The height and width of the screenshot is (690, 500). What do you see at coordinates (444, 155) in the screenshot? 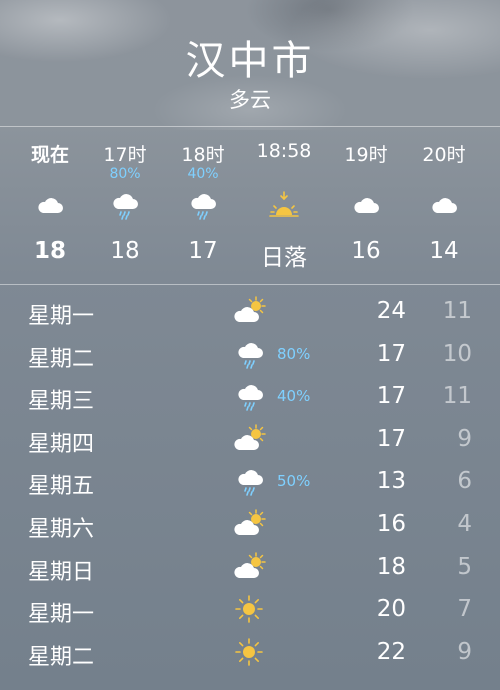
I see `hour-time: 20时` at bounding box center [444, 155].